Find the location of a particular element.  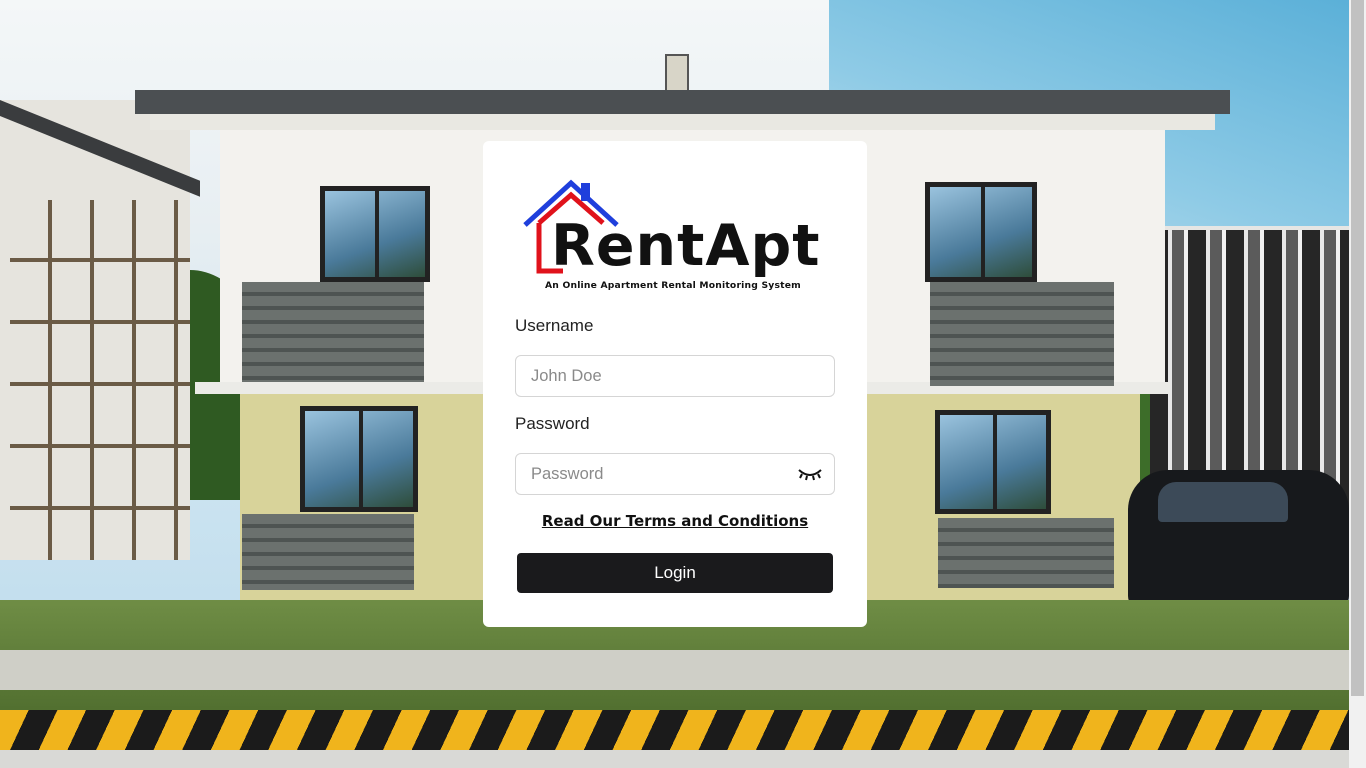

slats-lower-right is located at coordinates (1026, 553).